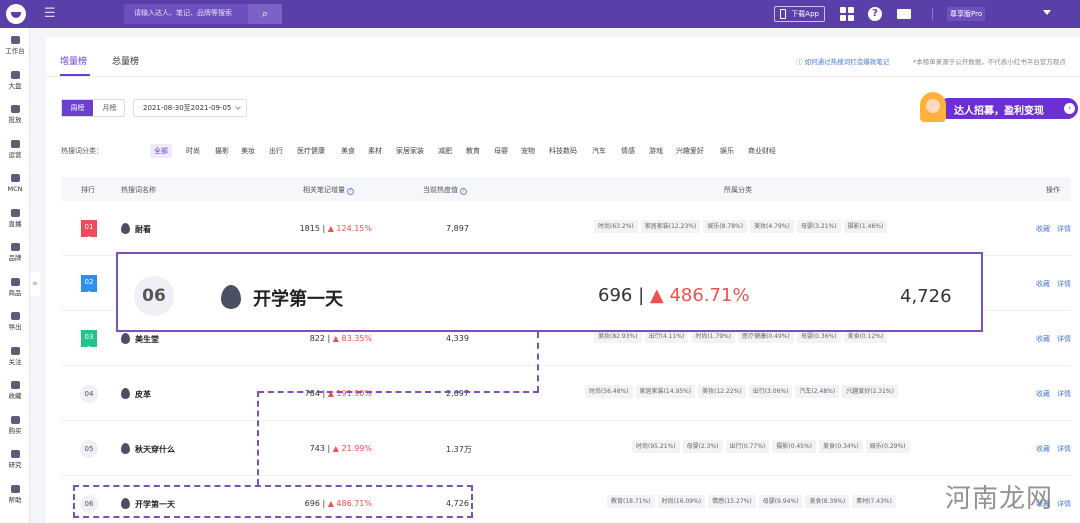  What do you see at coordinates (276, 151) in the screenshot?
I see `category-chip: 出行` at bounding box center [276, 151].